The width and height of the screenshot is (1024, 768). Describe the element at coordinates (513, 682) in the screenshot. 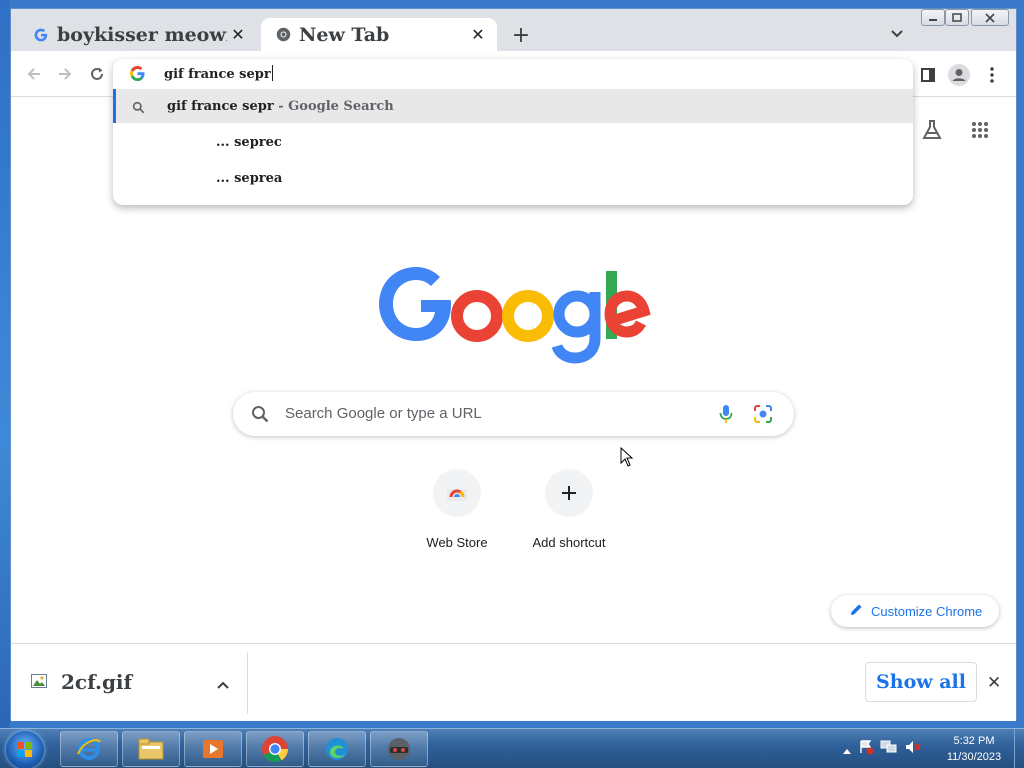

I see `download-bar: 2cf.gif Show all ✕` at that location.